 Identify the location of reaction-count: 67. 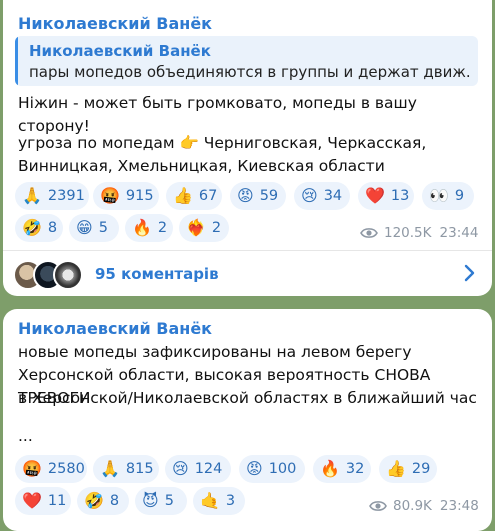
(208, 196).